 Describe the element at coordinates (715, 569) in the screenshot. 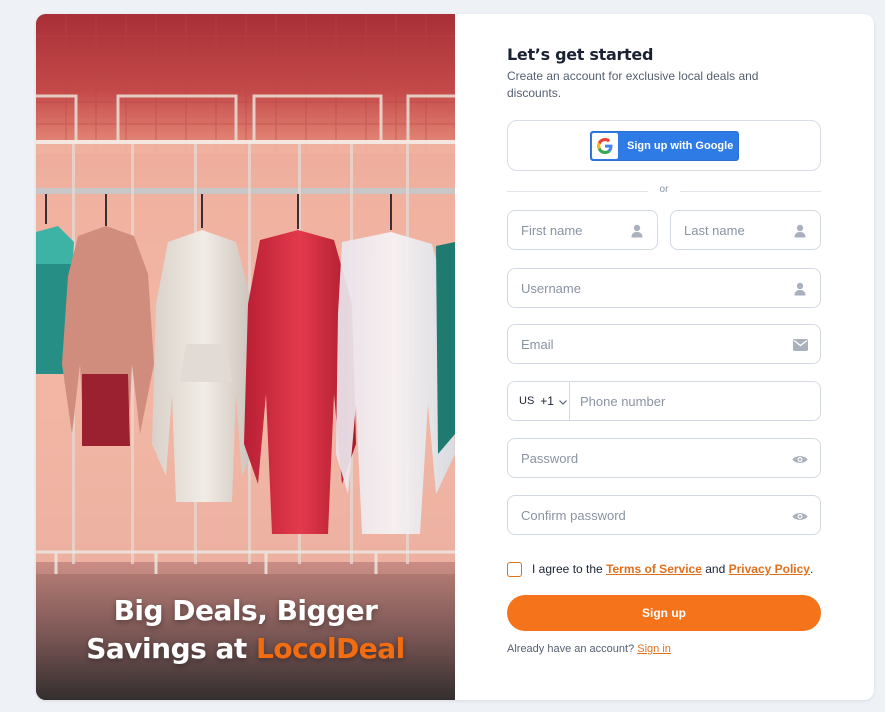

I see `consent-and: and` at that location.